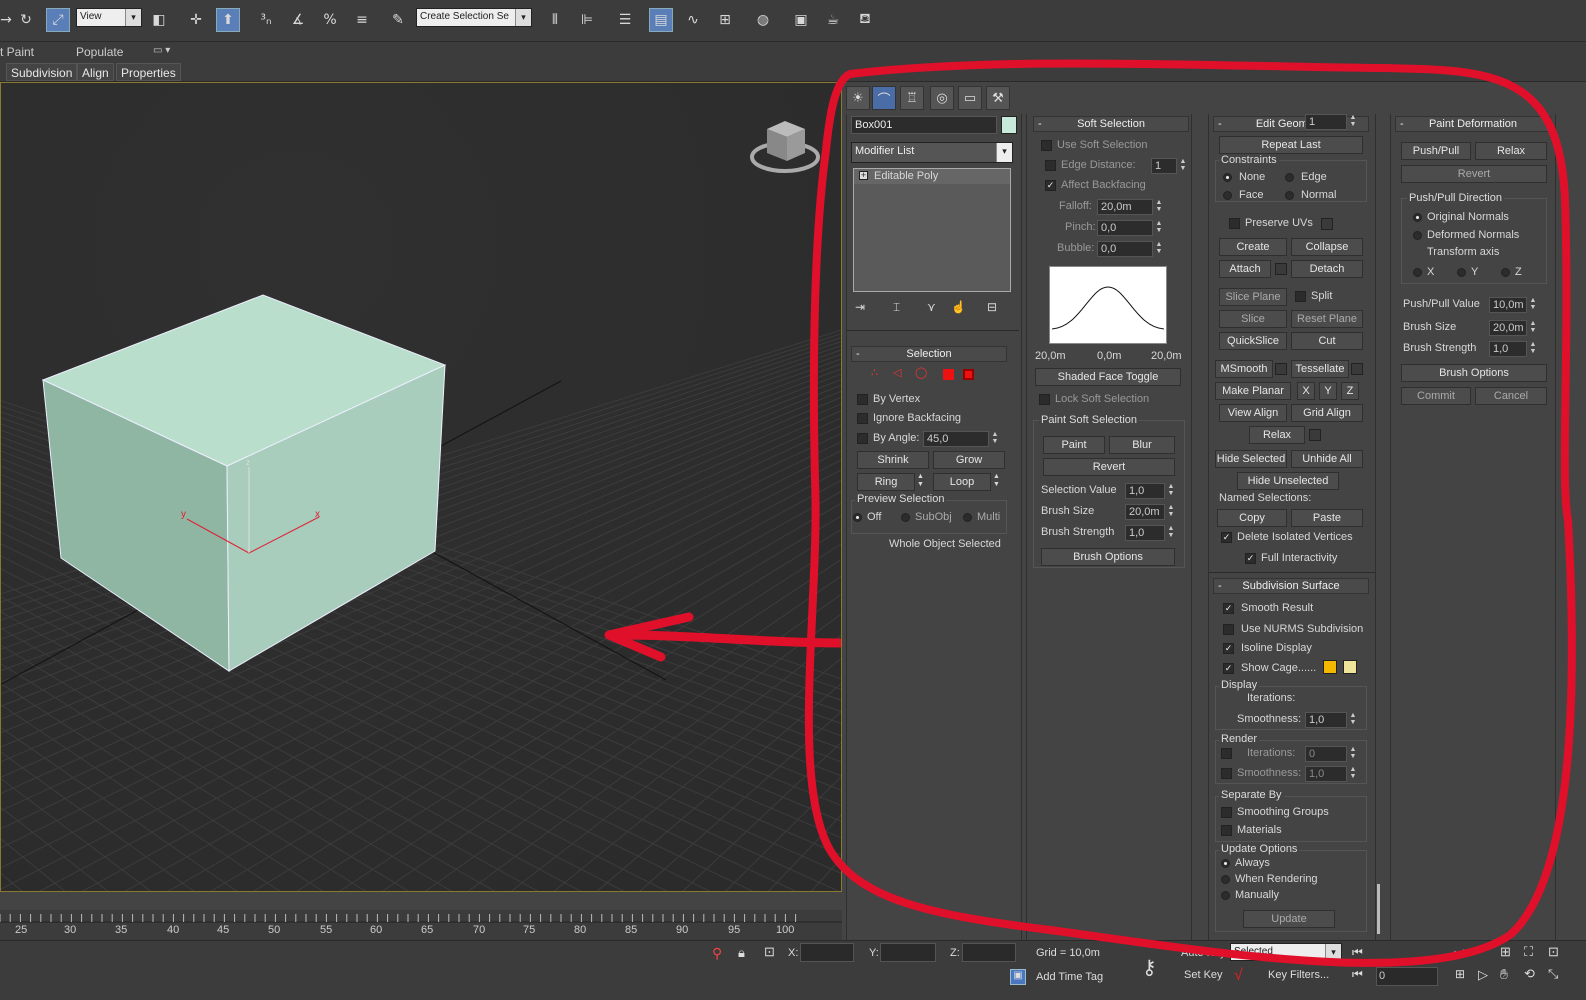 The width and height of the screenshot is (1586, 1000). Describe the element at coordinates (398, 20) in the screenshot. I see `edit-named-selection-icon: ✎` at that location.